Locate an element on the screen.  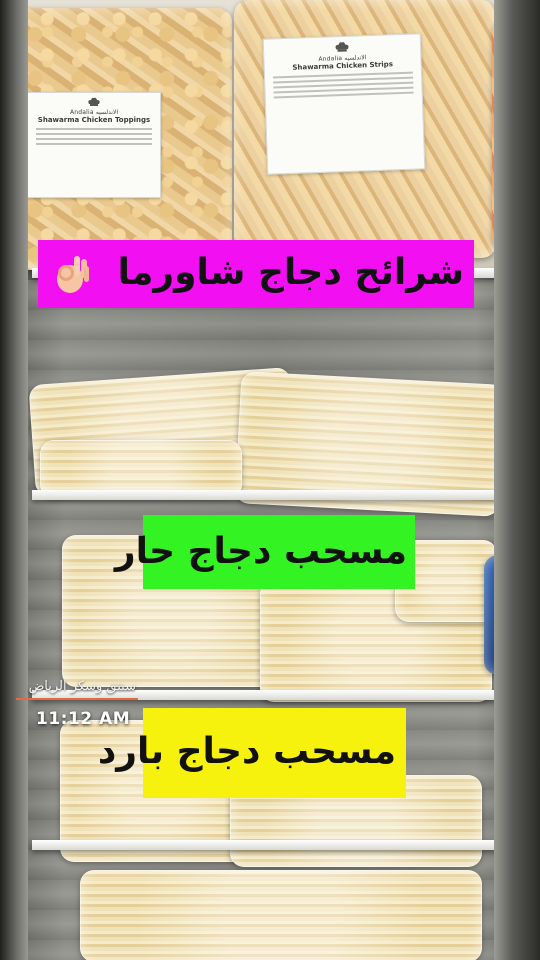
breaded-chicken-bag is located at coordinates (281, 915).